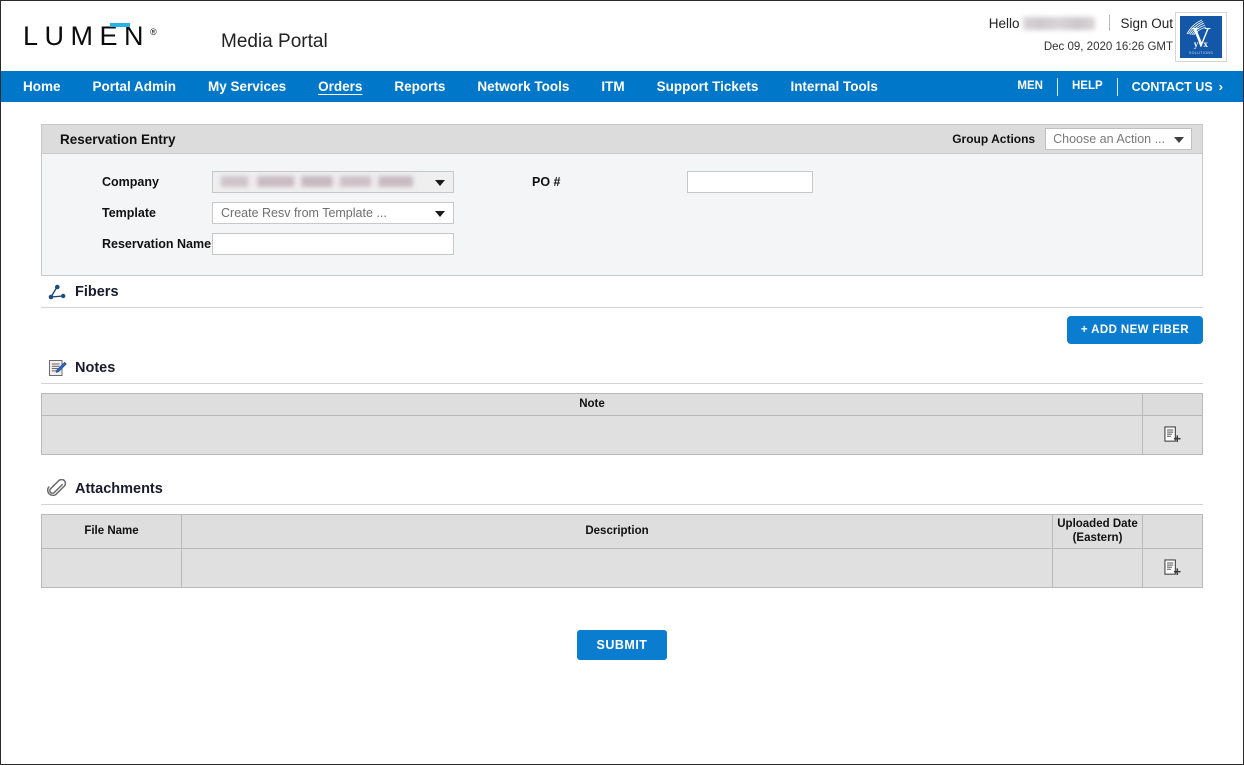  Describe the element at coordinates (708, 86) in the screenshot. I see `nav-item-support-tickets: Support Tickets` at that location.